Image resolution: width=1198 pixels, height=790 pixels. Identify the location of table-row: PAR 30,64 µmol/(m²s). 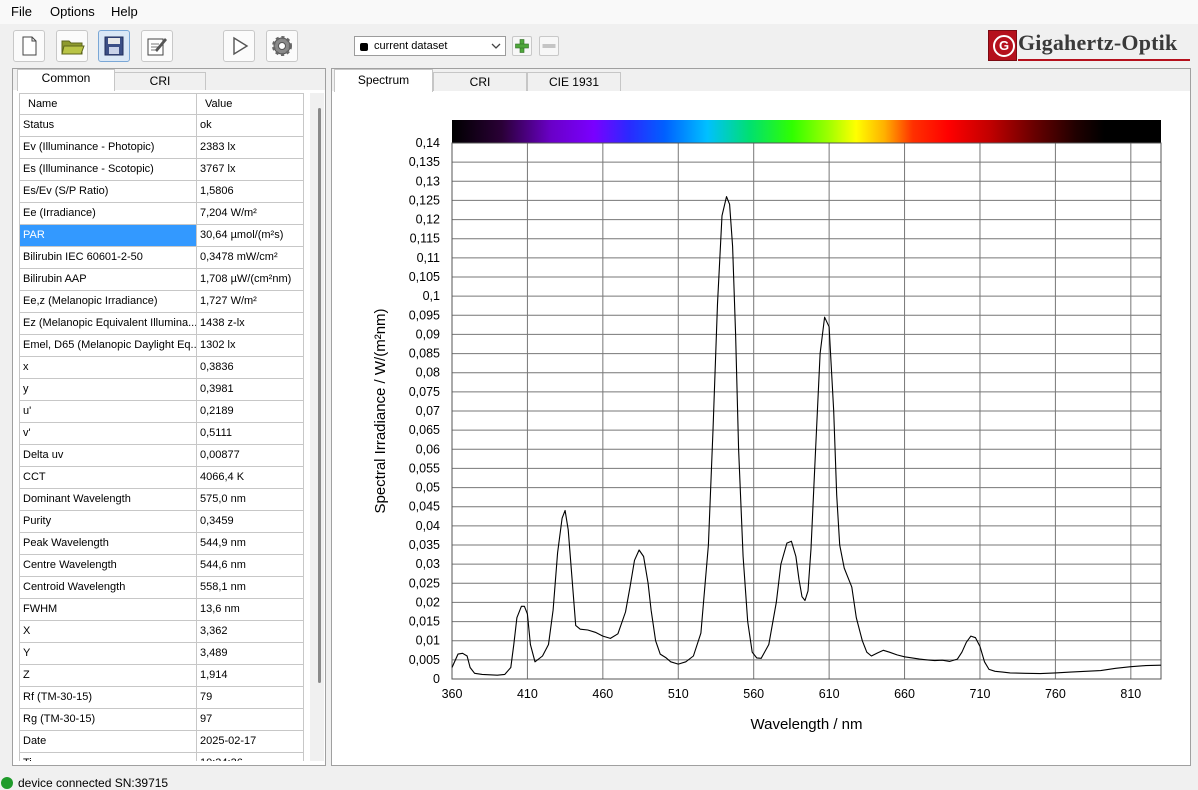
(164, 236).